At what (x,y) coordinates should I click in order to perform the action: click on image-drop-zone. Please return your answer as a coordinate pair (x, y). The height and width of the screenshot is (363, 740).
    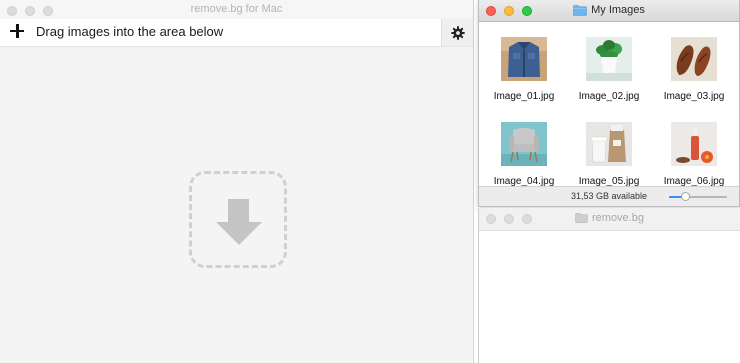
    Looking at the image, I should click on (238, 219).